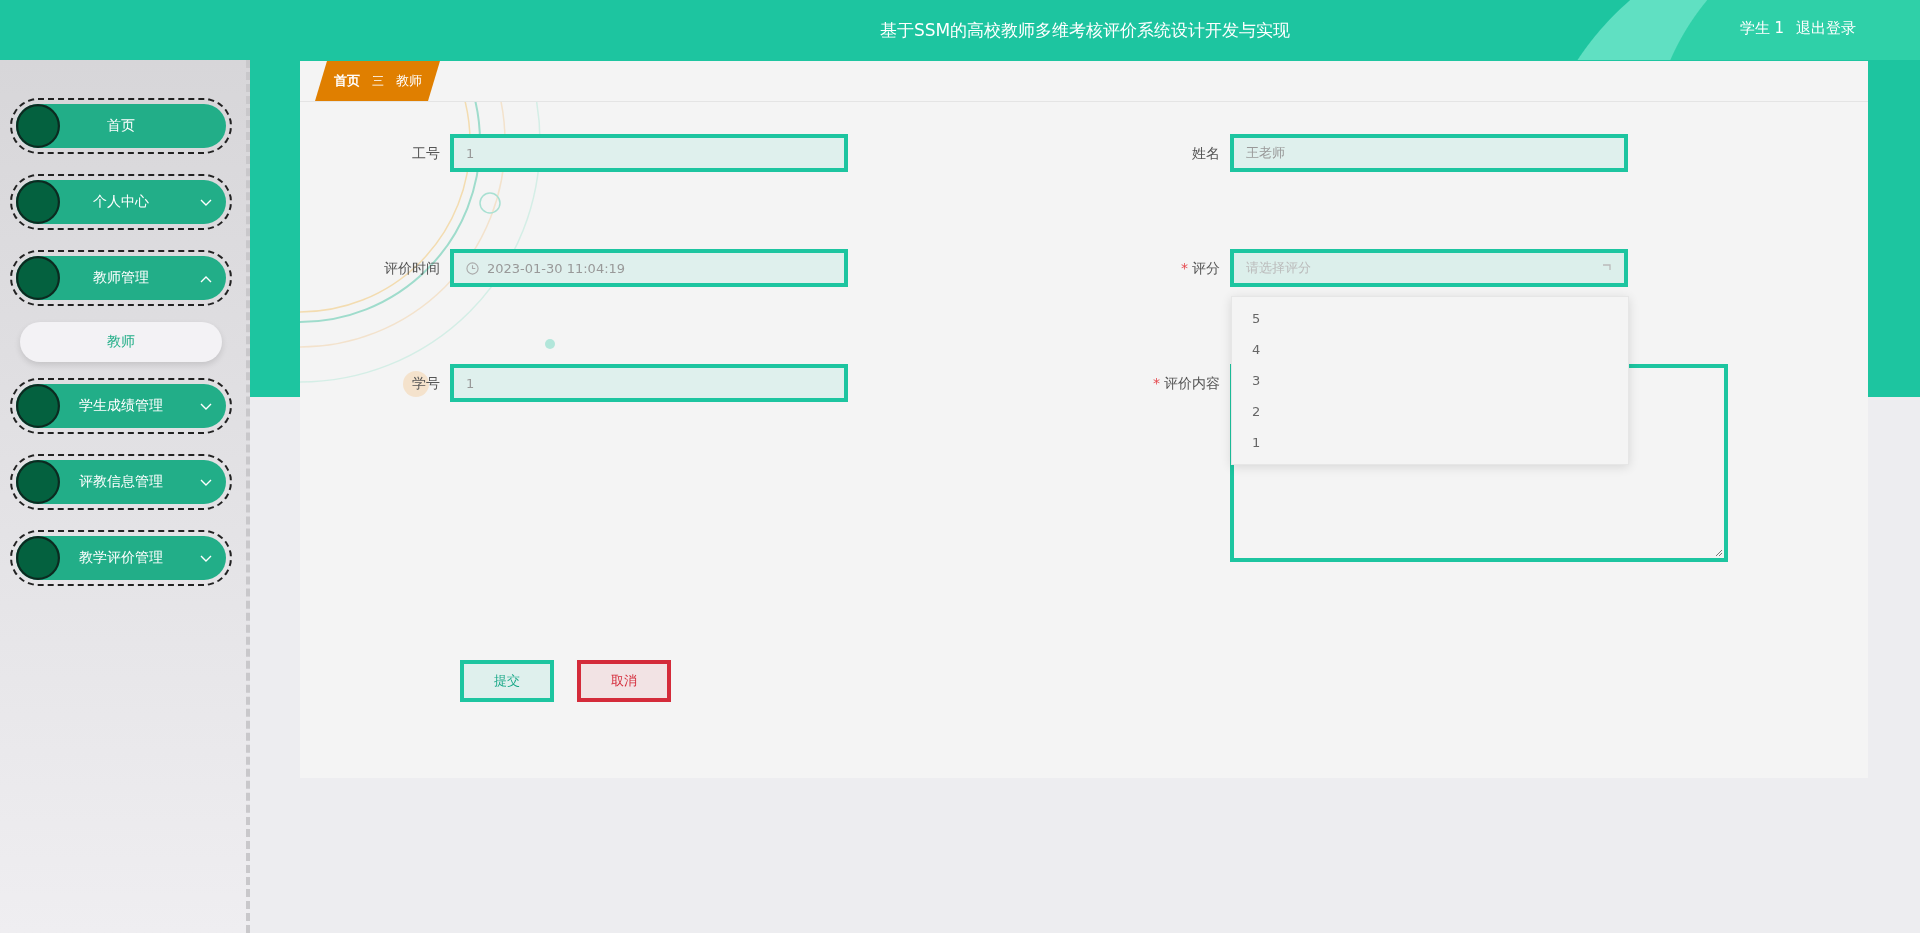  I want to click on sidebar-item: 首页, so click(121, 126).